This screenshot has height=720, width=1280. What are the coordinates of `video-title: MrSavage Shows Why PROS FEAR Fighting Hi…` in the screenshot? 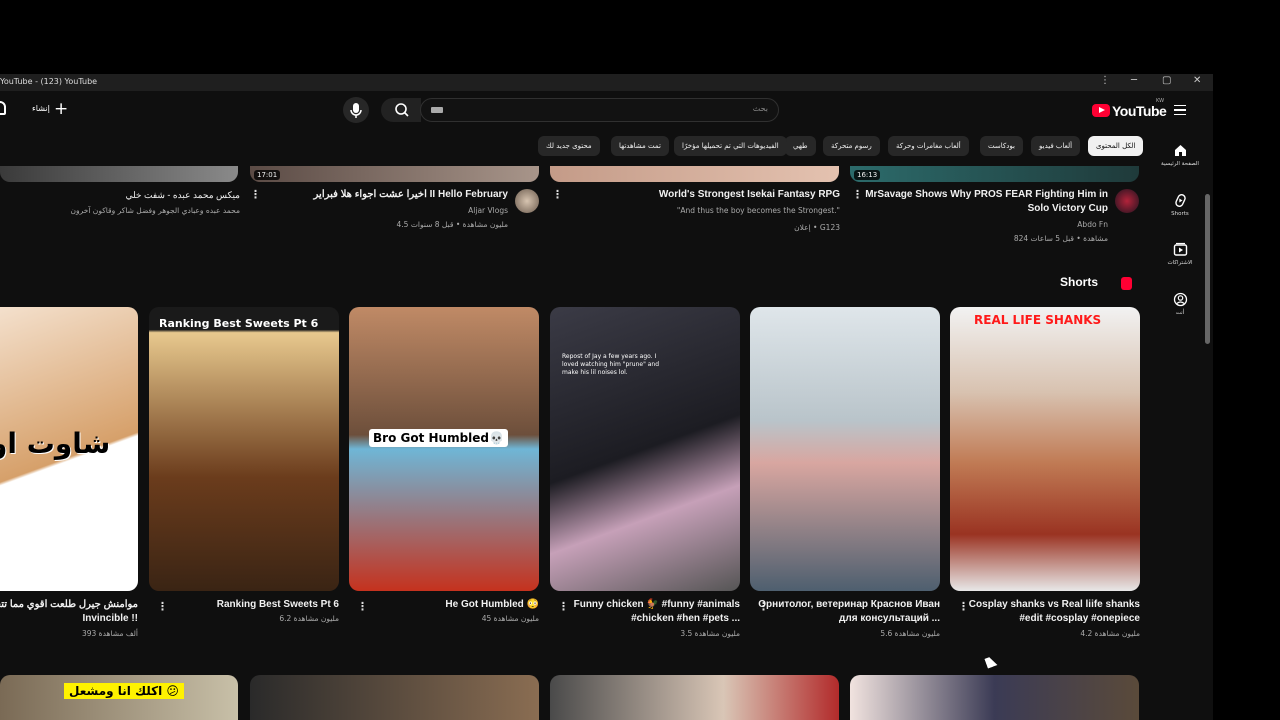 It's located at (986, 202).